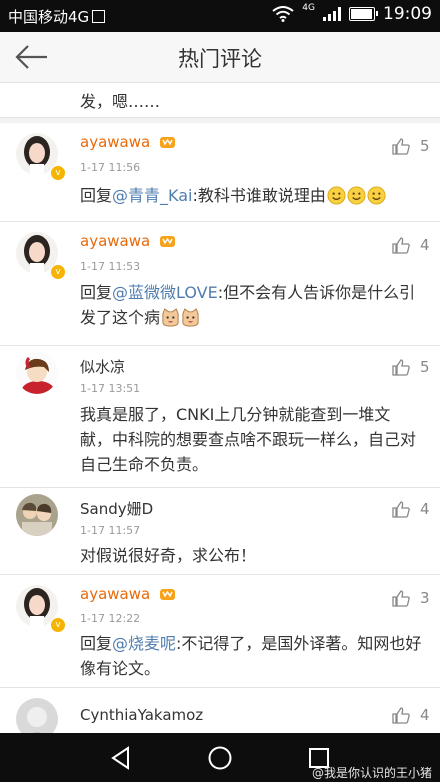 This screenshot has height=782, width=440. I want to click on mention-link: @蓝微微LOVE, so click(165, 292).